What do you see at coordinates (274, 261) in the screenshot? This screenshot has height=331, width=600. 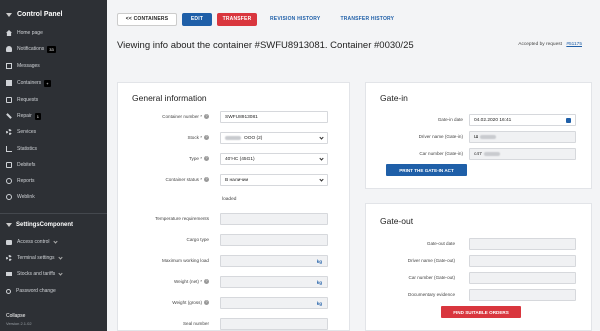 I see `max-load-input: kg` at bounding box center [274, 261].